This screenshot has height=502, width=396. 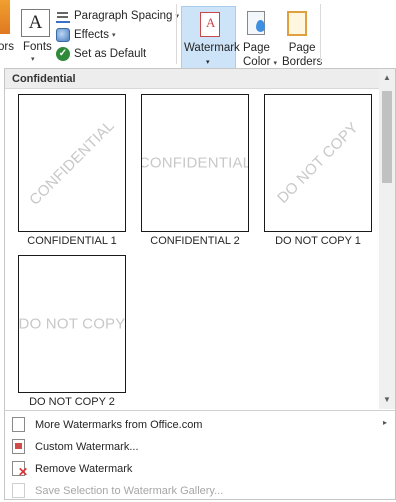 I want to click on paint-drop-icon, so click(x=260, y=26).